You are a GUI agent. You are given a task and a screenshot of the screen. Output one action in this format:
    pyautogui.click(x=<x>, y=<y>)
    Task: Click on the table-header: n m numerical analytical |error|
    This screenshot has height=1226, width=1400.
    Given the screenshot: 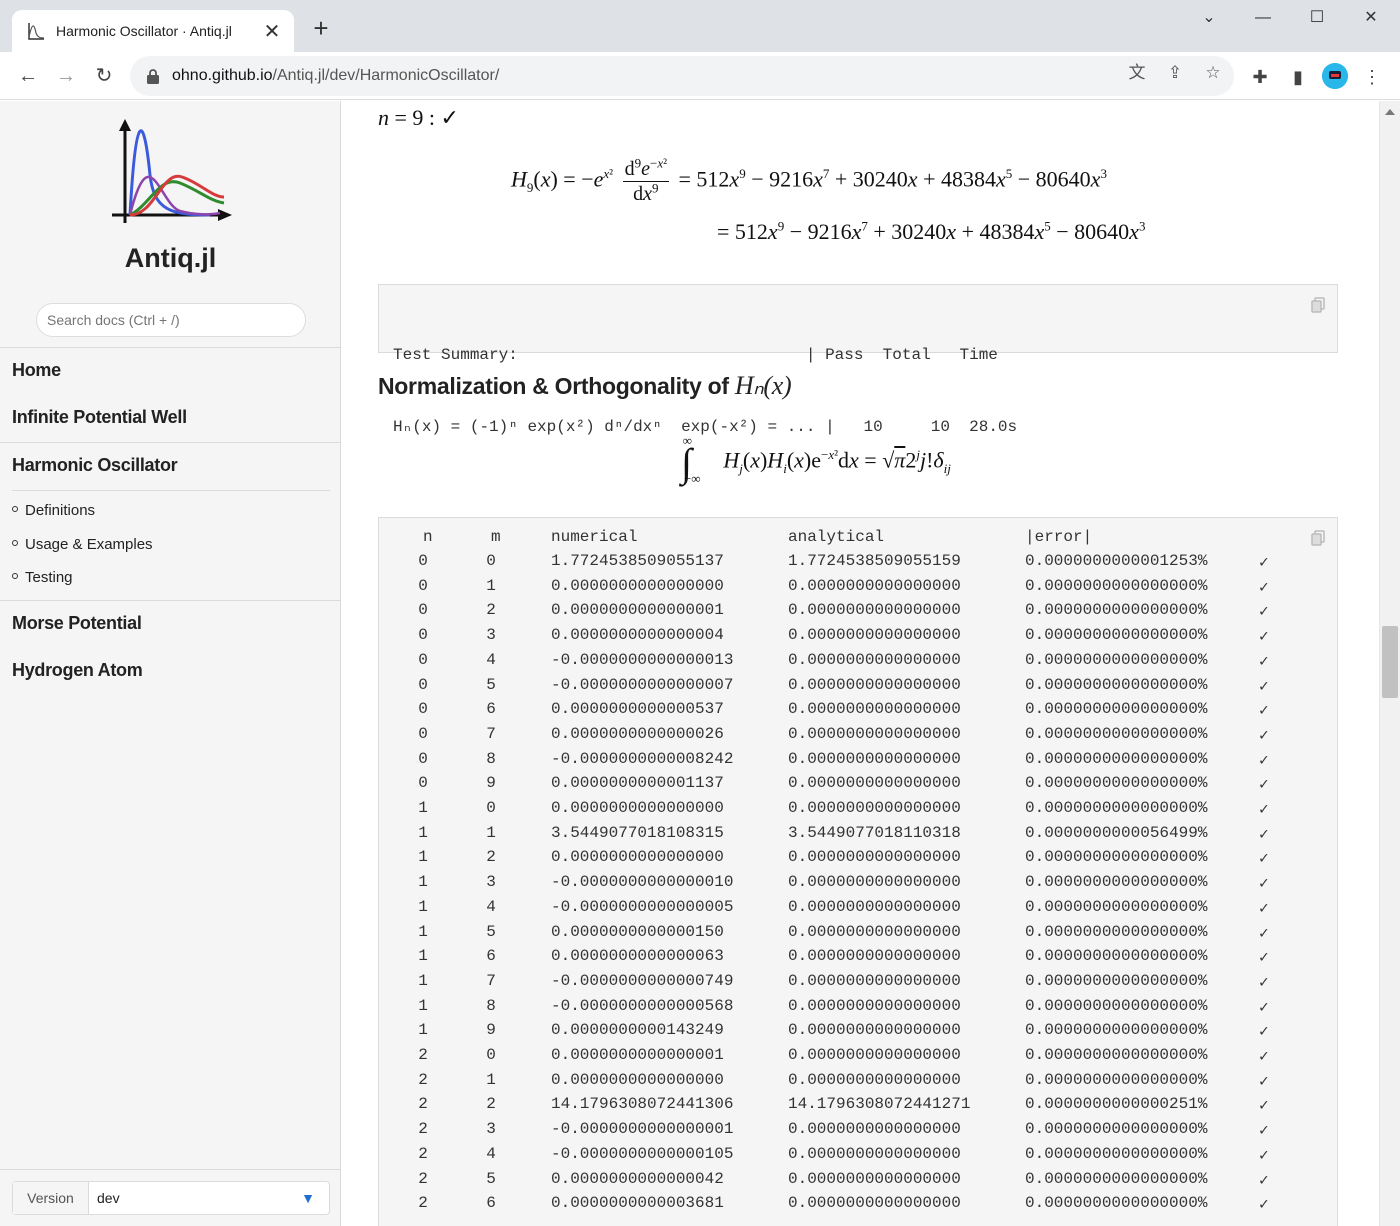 What is the action you would take?
    pyautogui.click(x=858, y=540)
    